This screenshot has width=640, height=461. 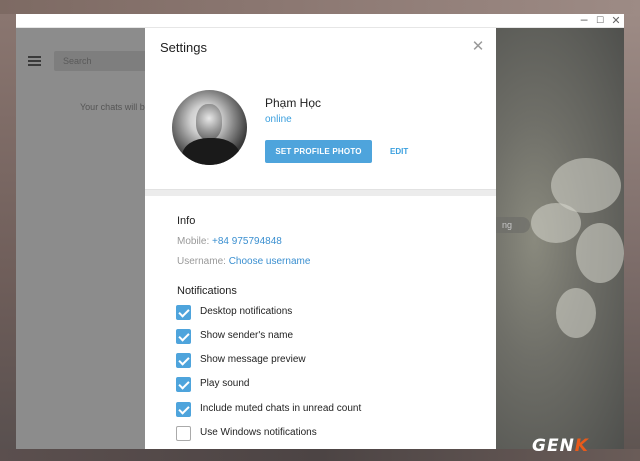 I want to click on section-divider, so click(x=320, y=192).